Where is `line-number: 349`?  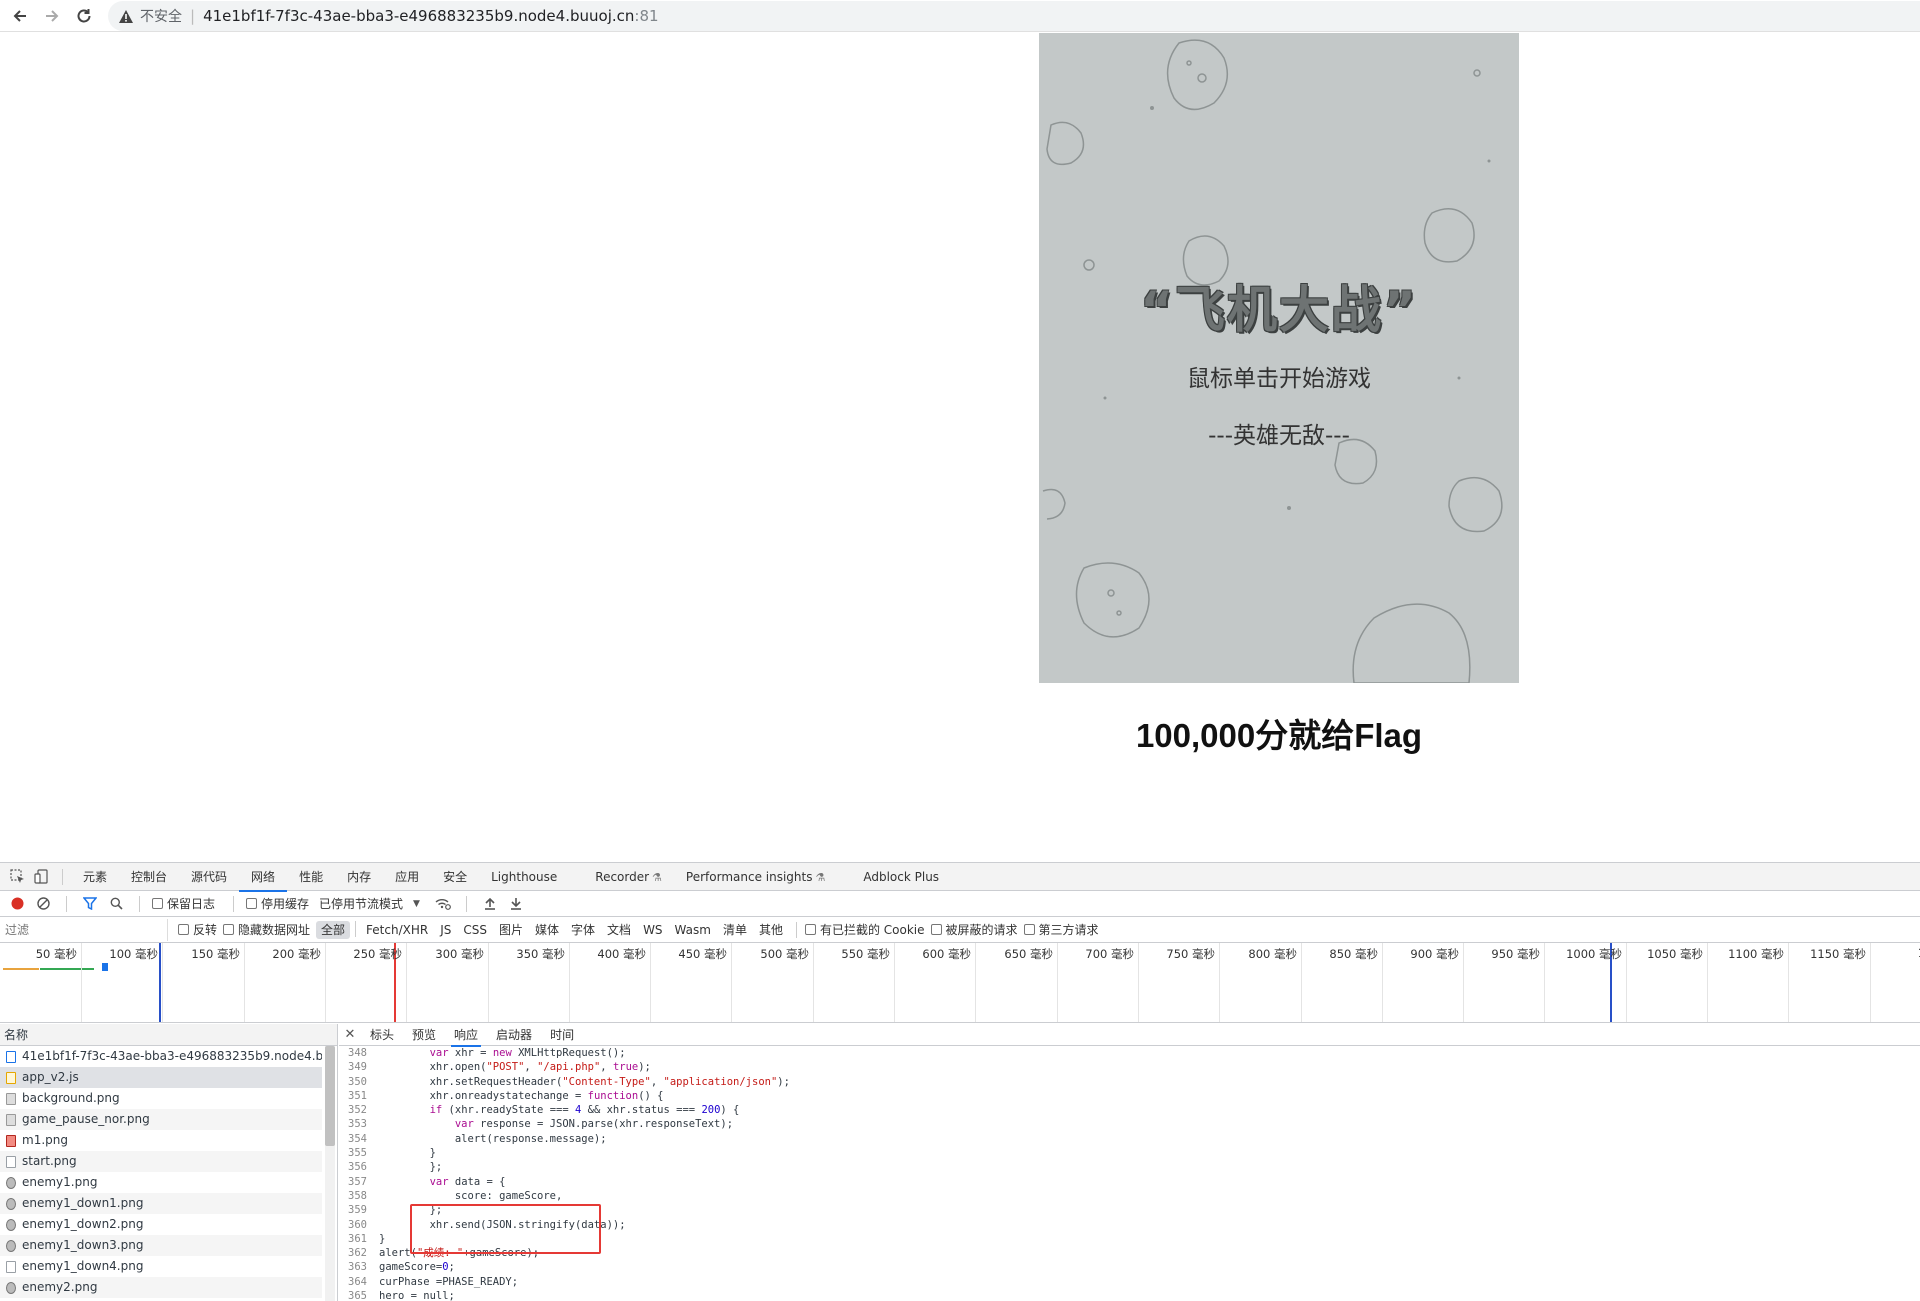
line-number: 349 is located at coordinates (359, 1067).